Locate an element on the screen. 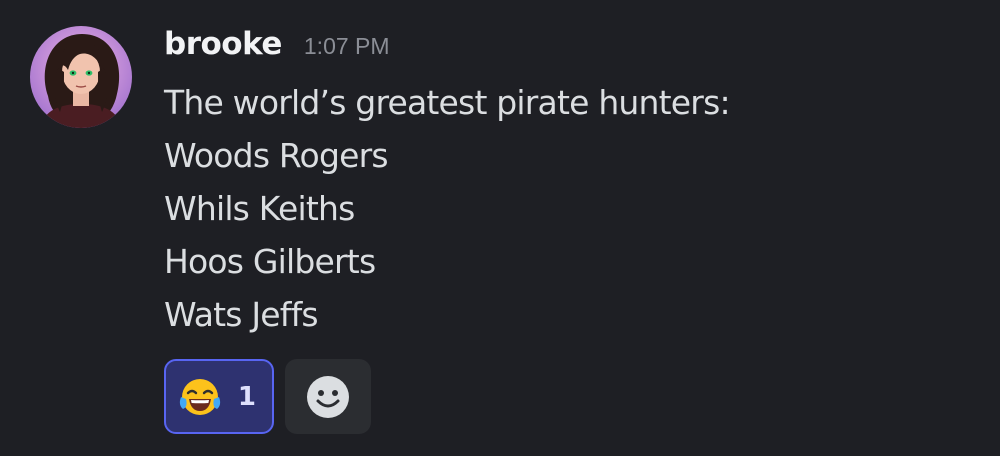 This screenshot has height=456, width=1000. message-line: Wats Jeffs is located at coordinates (241, 314).